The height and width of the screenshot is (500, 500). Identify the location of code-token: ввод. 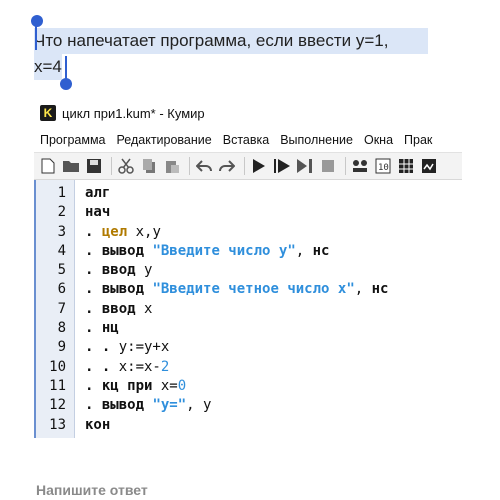
(118, 270).